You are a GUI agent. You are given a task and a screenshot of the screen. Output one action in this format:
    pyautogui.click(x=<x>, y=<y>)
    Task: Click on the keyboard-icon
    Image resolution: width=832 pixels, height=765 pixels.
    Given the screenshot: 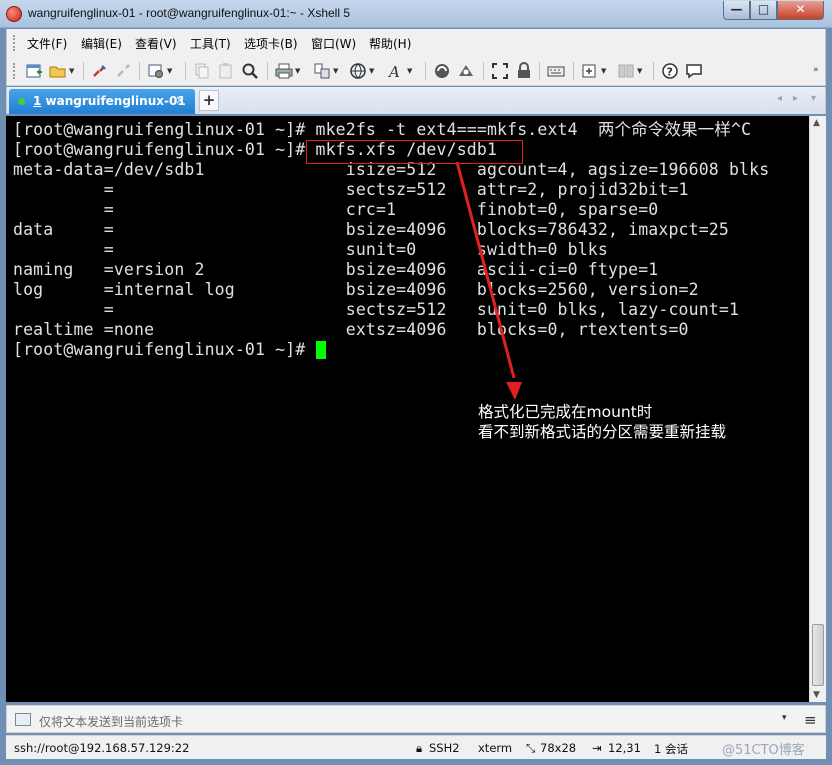 What is the action you would take?
    pyautogui.click(x=556, y=71)
    